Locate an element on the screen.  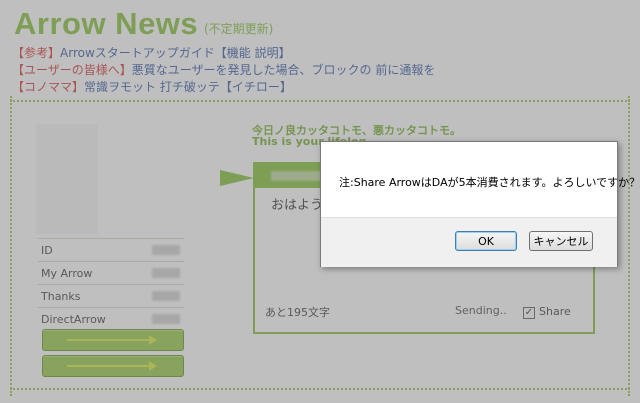
ok-button: OK is located at coordinates (486, 241).